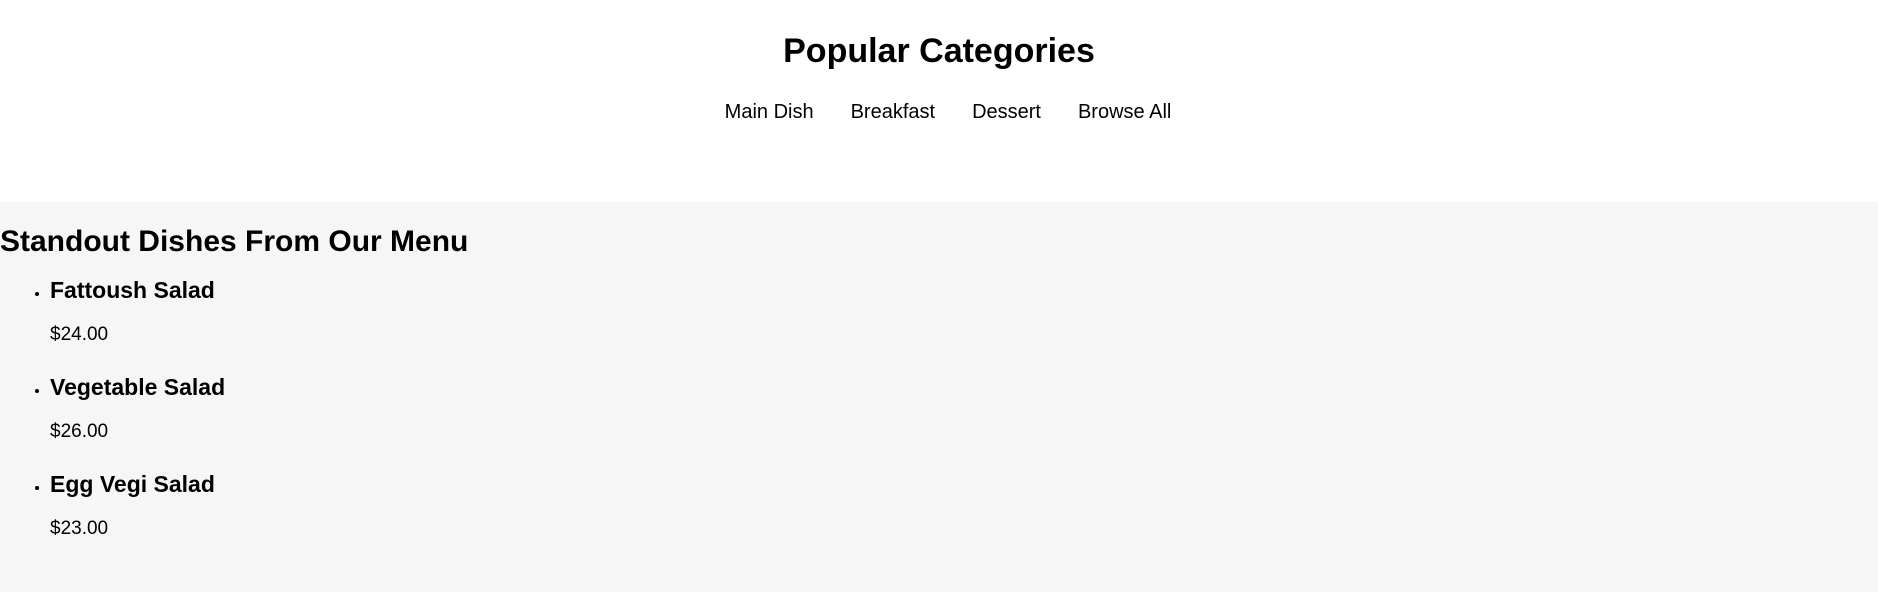 The image size is (1878, 592). I want to click on category-nav: Main Dish Breakfast Dessert Browse All, so click(939, 112).